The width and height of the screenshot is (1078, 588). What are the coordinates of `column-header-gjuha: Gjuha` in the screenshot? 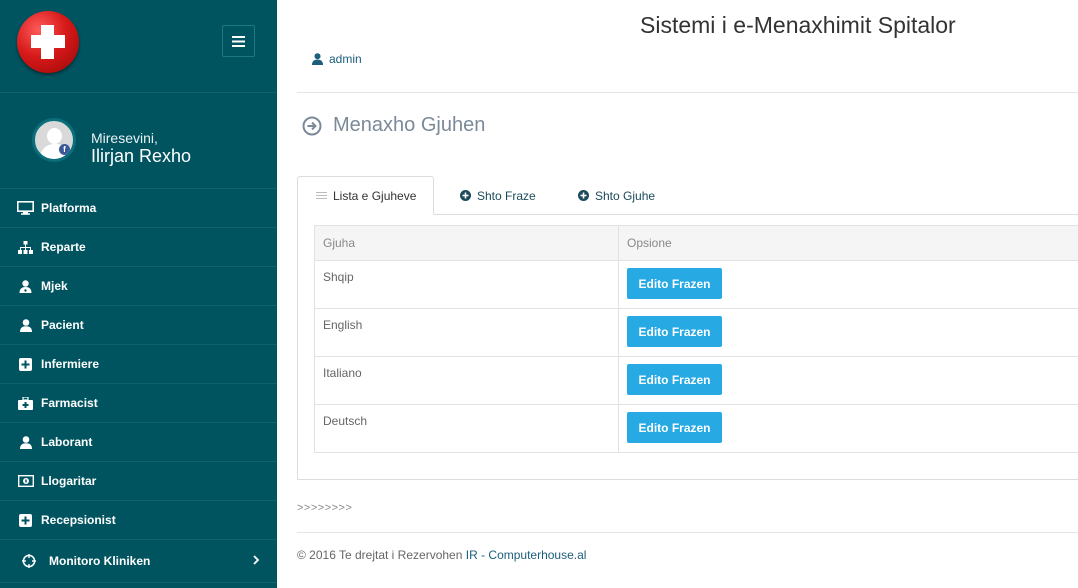 It's located at (466, 243).